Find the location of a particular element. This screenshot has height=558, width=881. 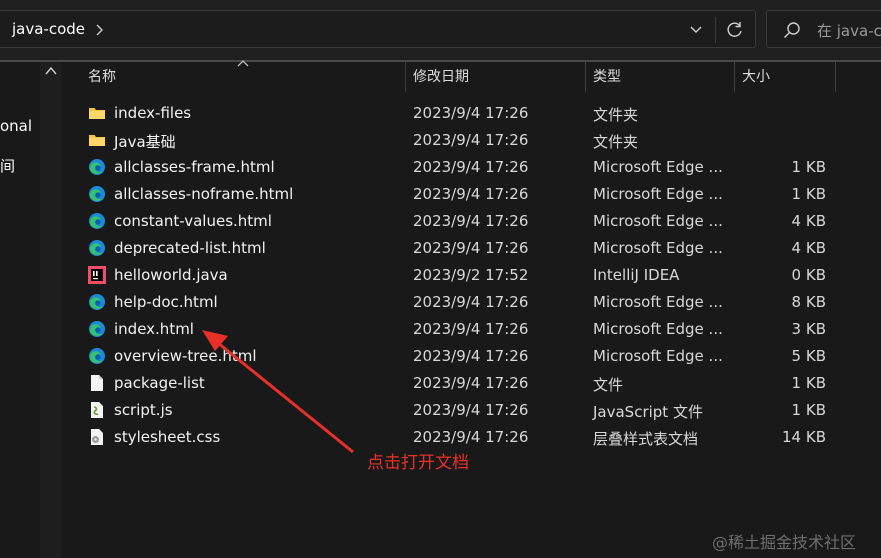

title-toolbar: java-code 在 java-co is located at coordinates (440, 31).